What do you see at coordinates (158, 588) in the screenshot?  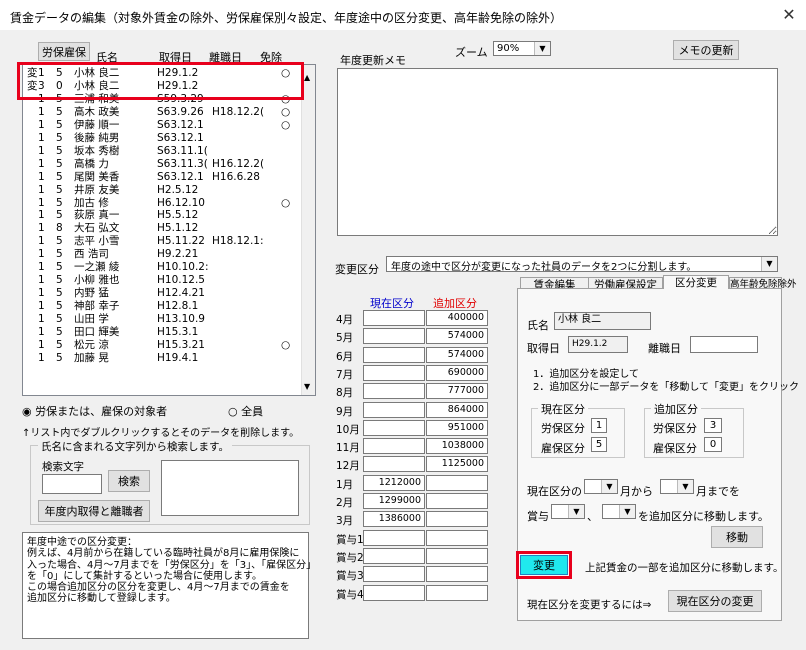 I see `note-line: この場合追加区分の区分を変更し、4月～7月までの賃金を` at bounding box center [158, 588].